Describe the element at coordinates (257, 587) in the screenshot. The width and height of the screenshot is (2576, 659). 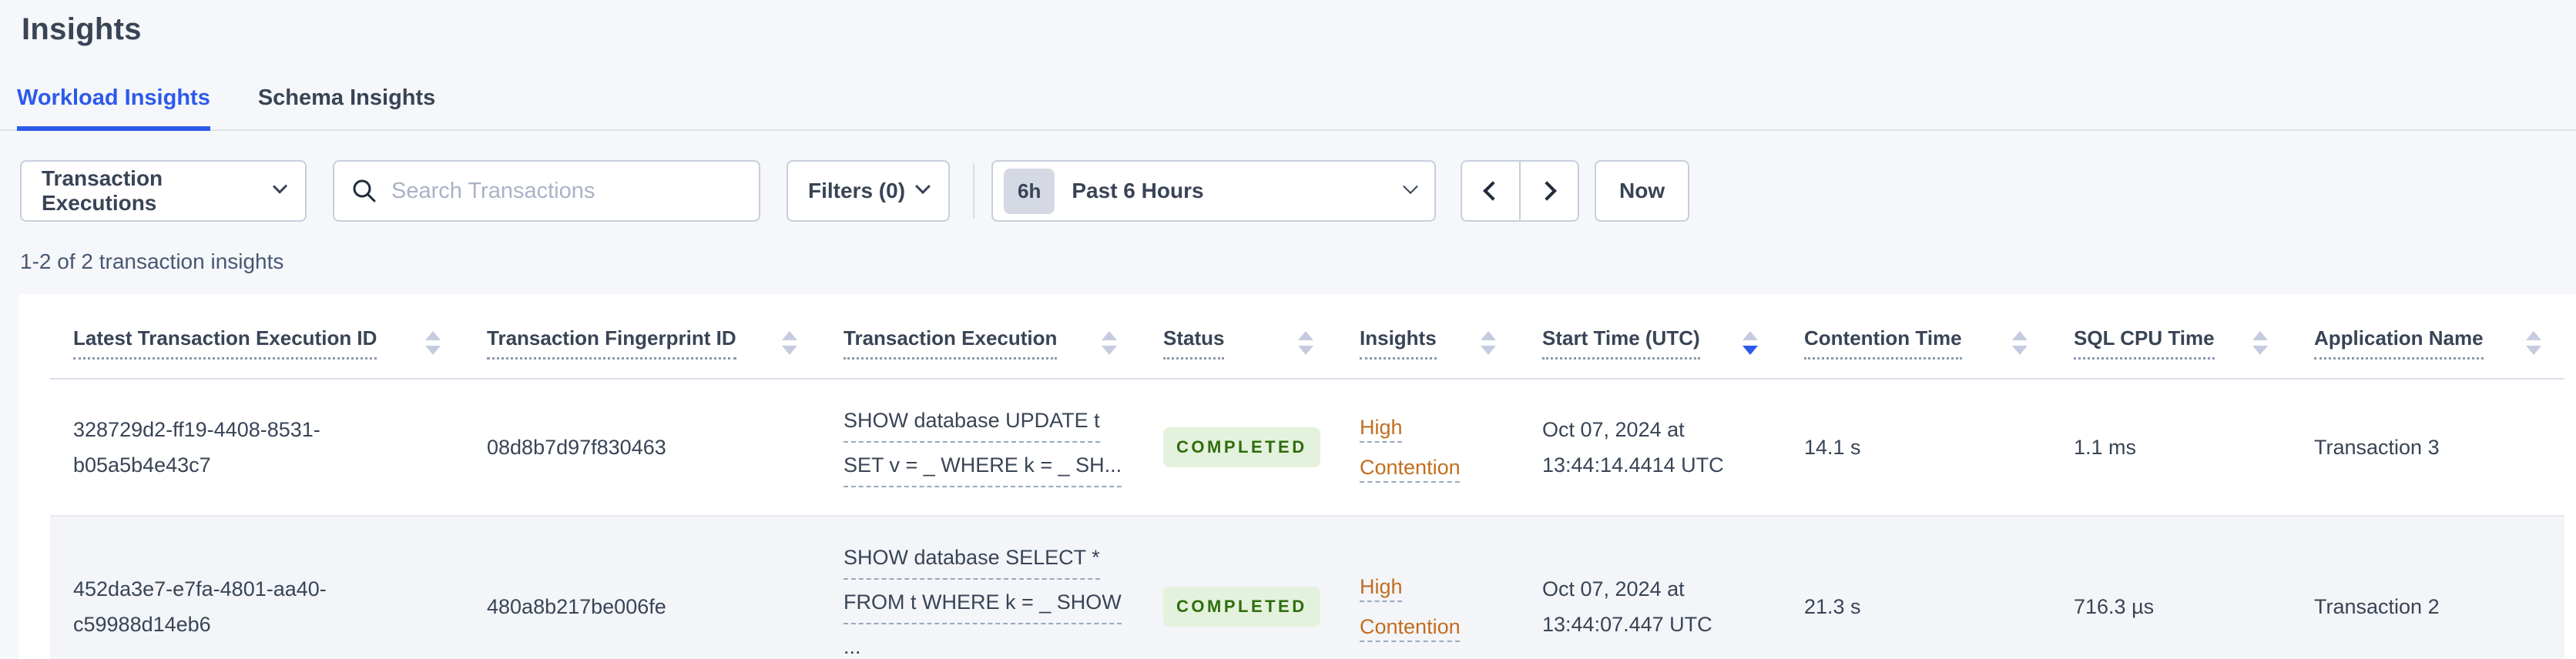
I see `cell-latest-execution-id: 452da3e7-e7fa-4801-aa40-c59988d14eb6` at that location.